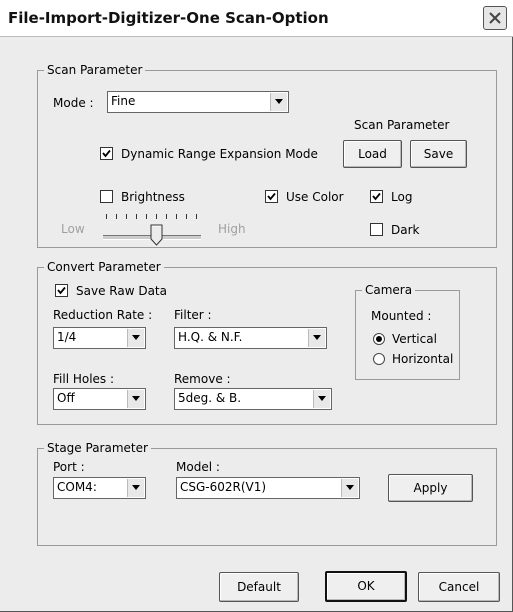 The width and height of the screenshot is (513, 612). I want to click on horizontal-label: Horizontal, so click(423, 359).